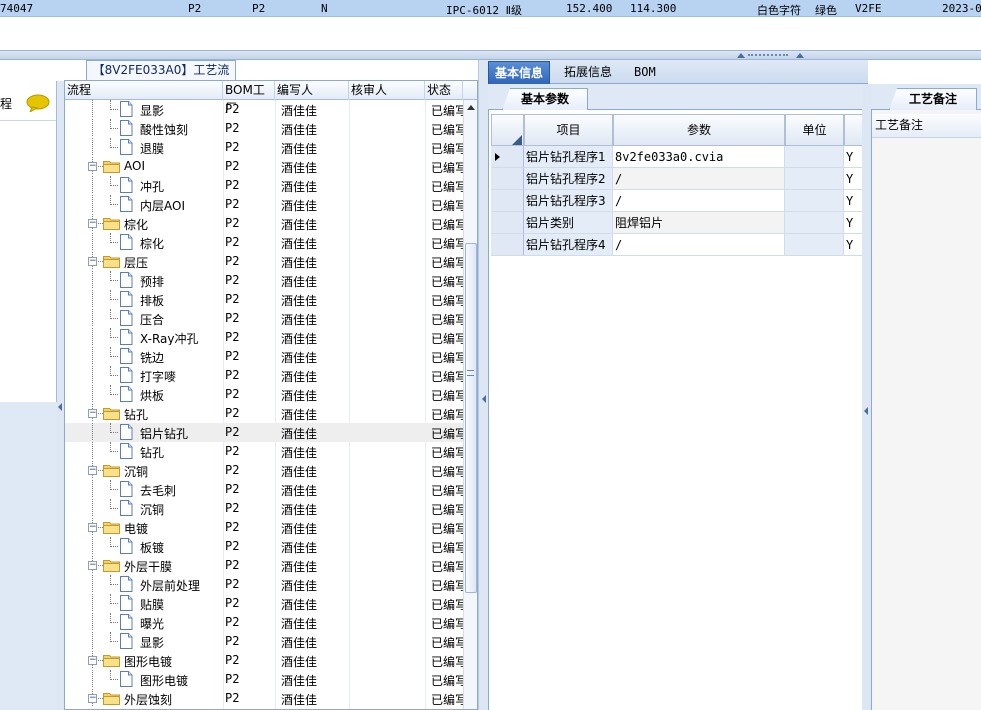 The height and width of the screenshot is (710, 981). I want to click on tree-row: 烘板 P2 酒佳佳 已编写, so click(264, 394).